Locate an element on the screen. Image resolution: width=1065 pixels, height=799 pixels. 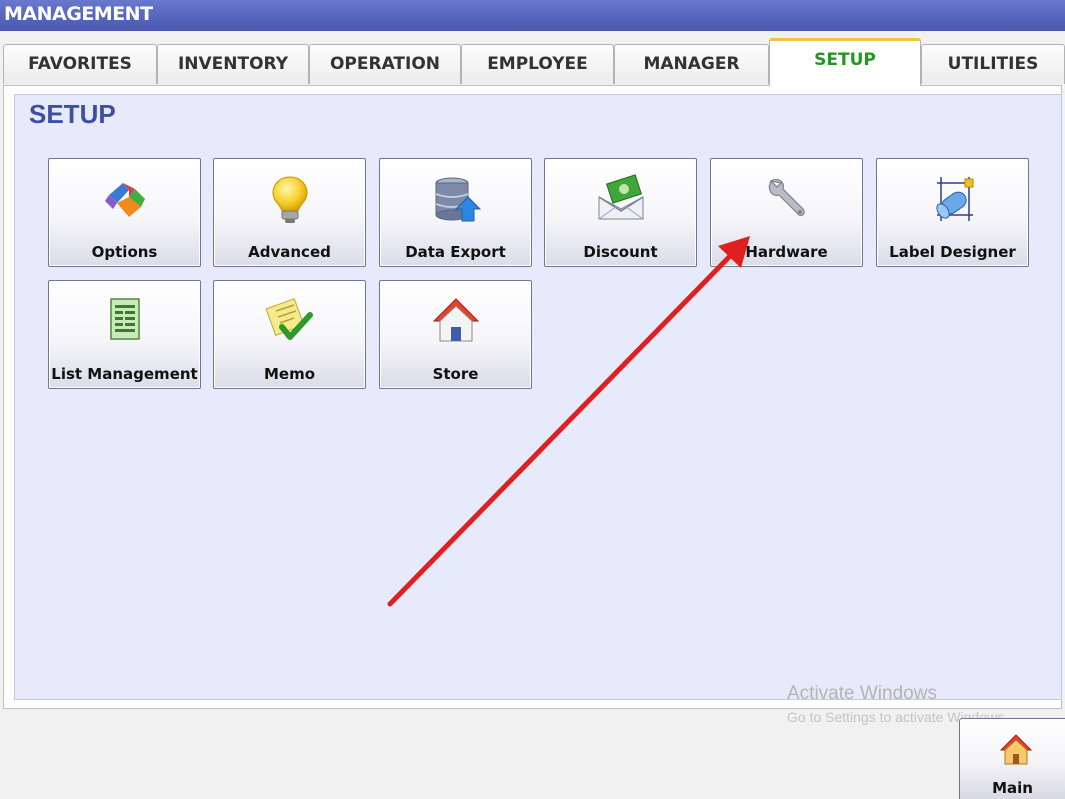
label-designer-icon is located at coordinates (954, 199).